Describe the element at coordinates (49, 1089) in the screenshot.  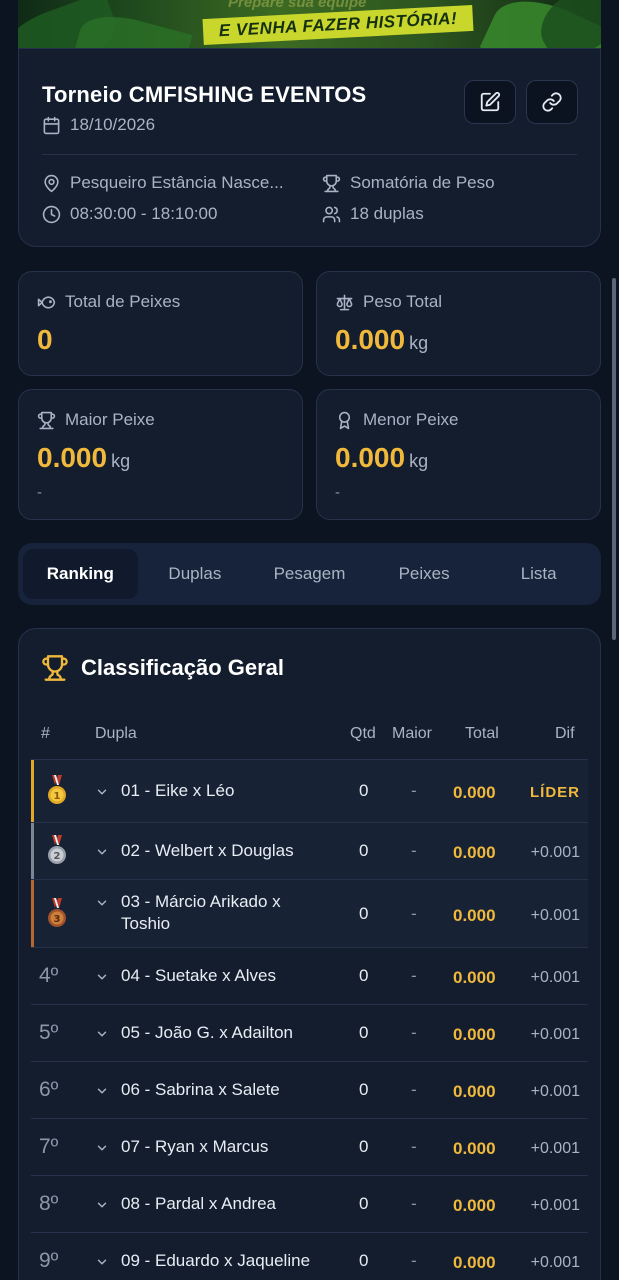
I see `team-position: 6º` at that location.